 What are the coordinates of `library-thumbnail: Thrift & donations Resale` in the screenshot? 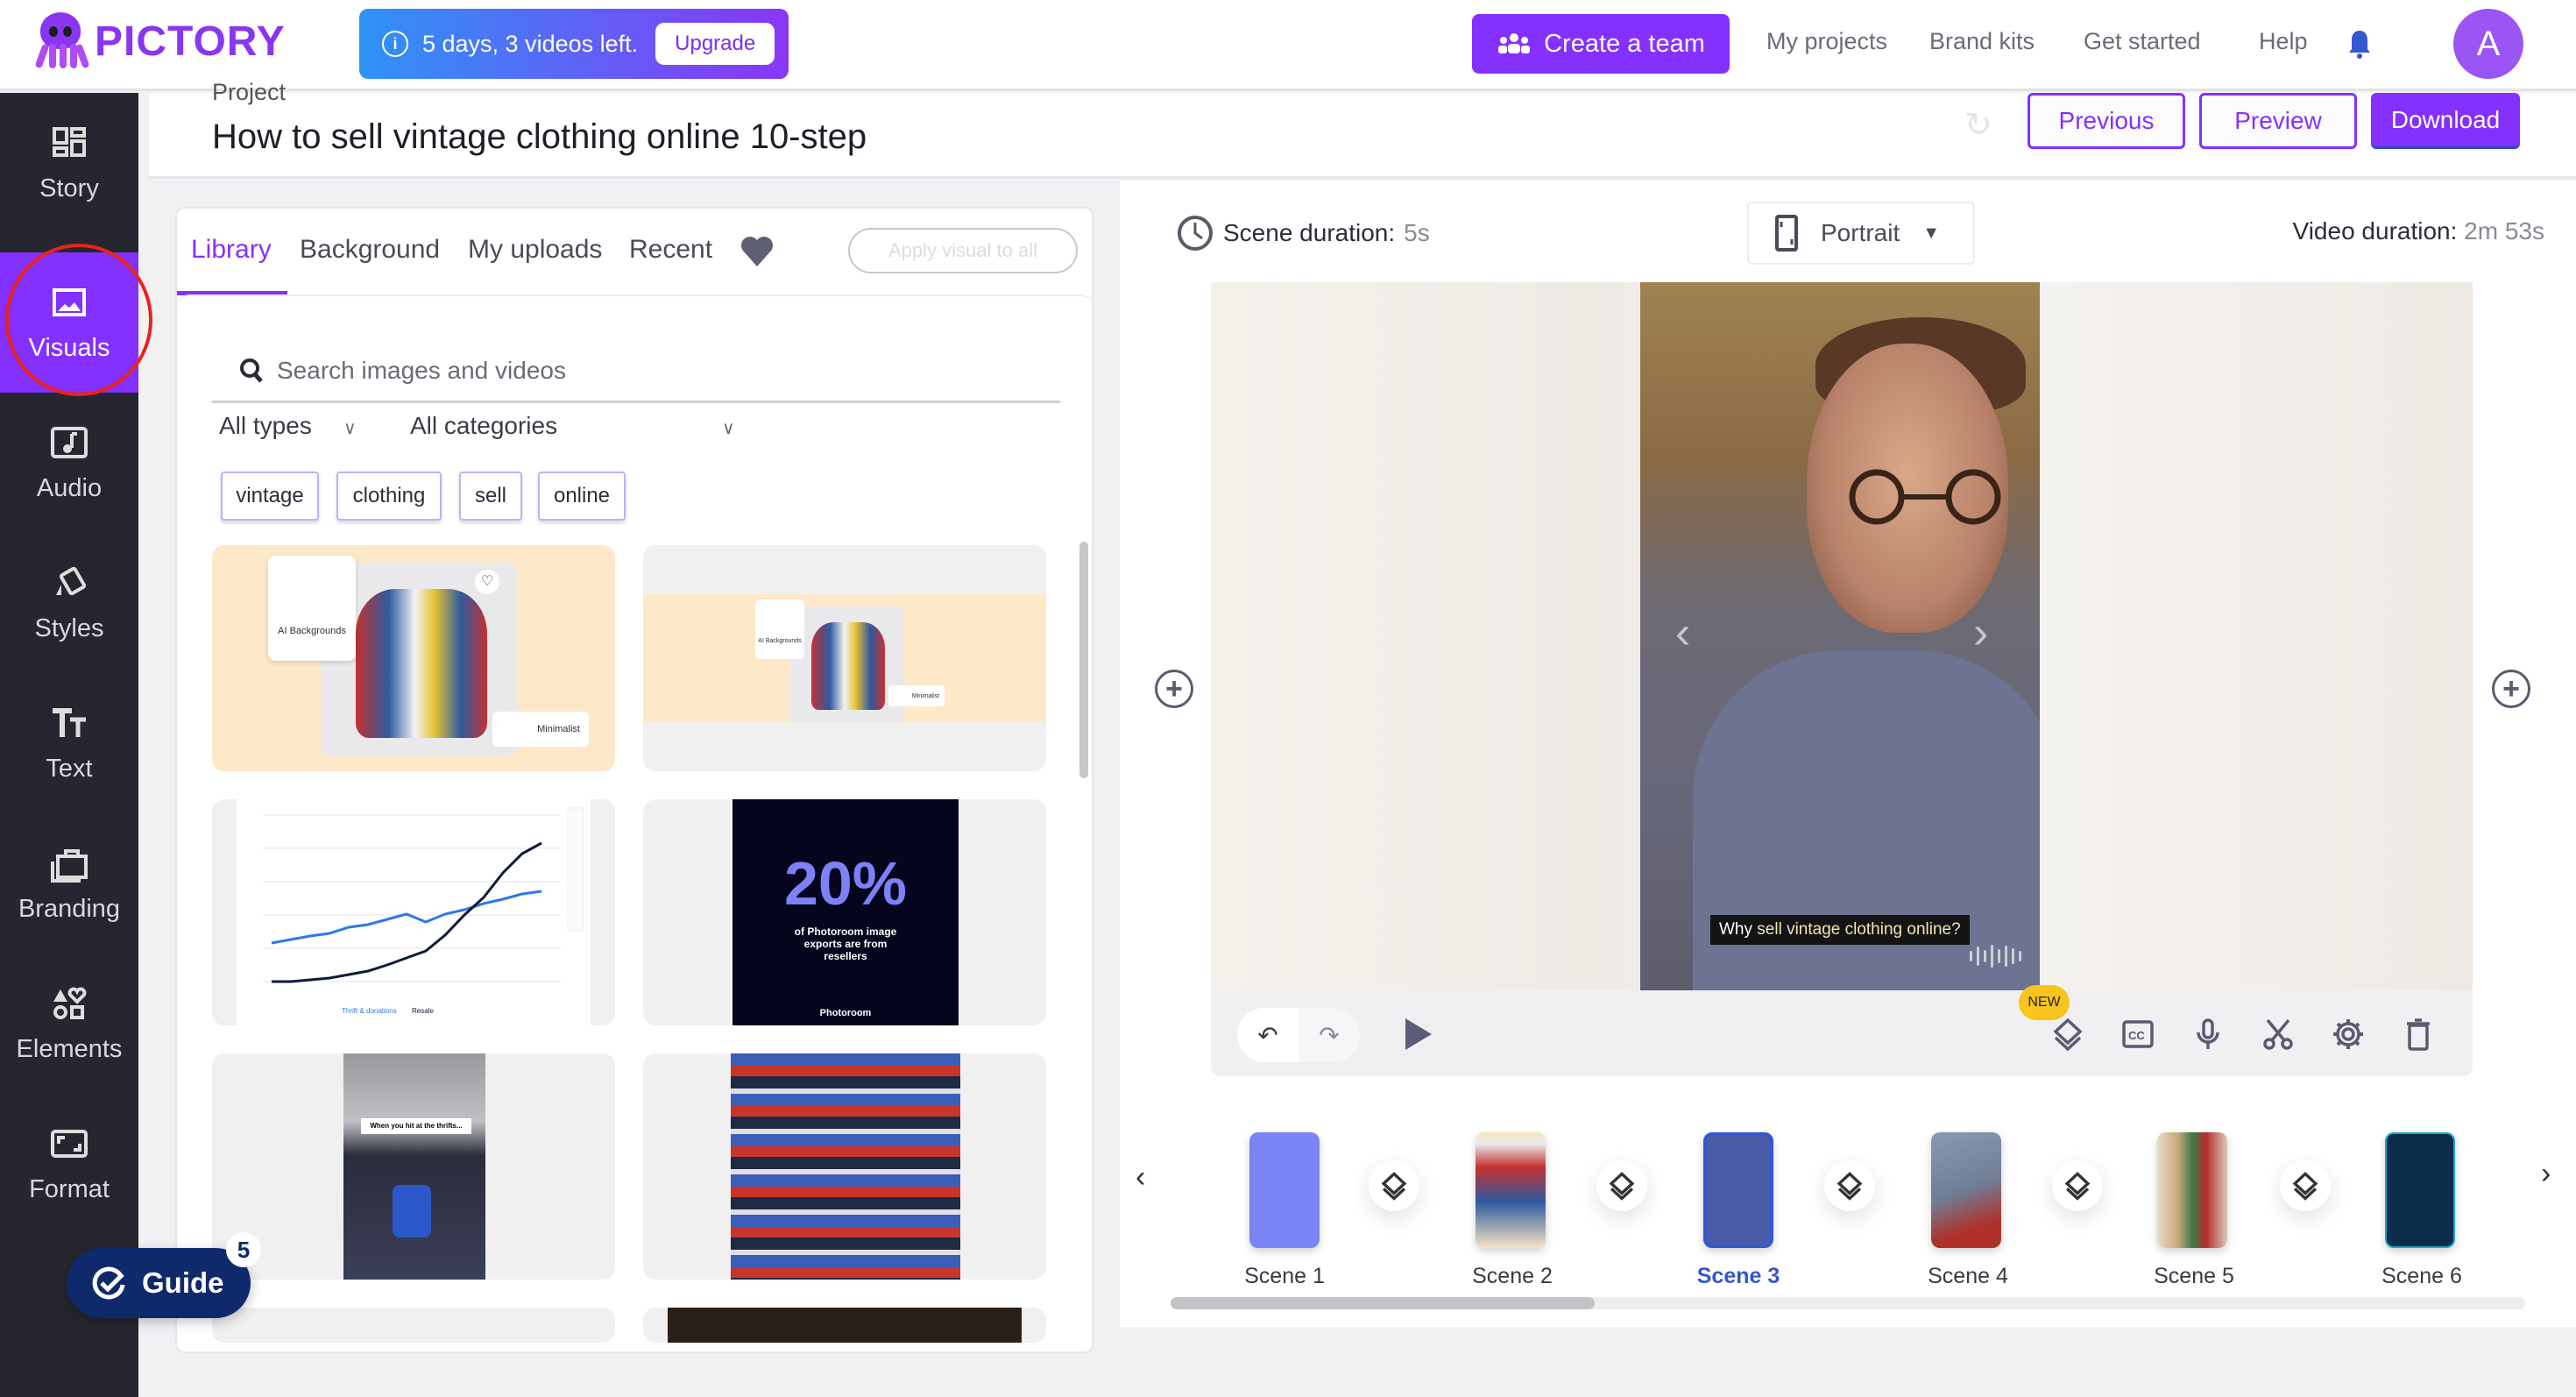 It's located at (413, 912).